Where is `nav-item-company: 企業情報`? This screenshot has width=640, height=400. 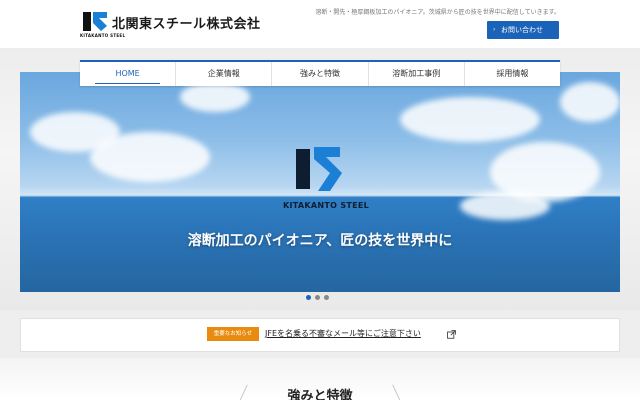 nav-item-company: 企業情報 is located at coordinates (224, 74).